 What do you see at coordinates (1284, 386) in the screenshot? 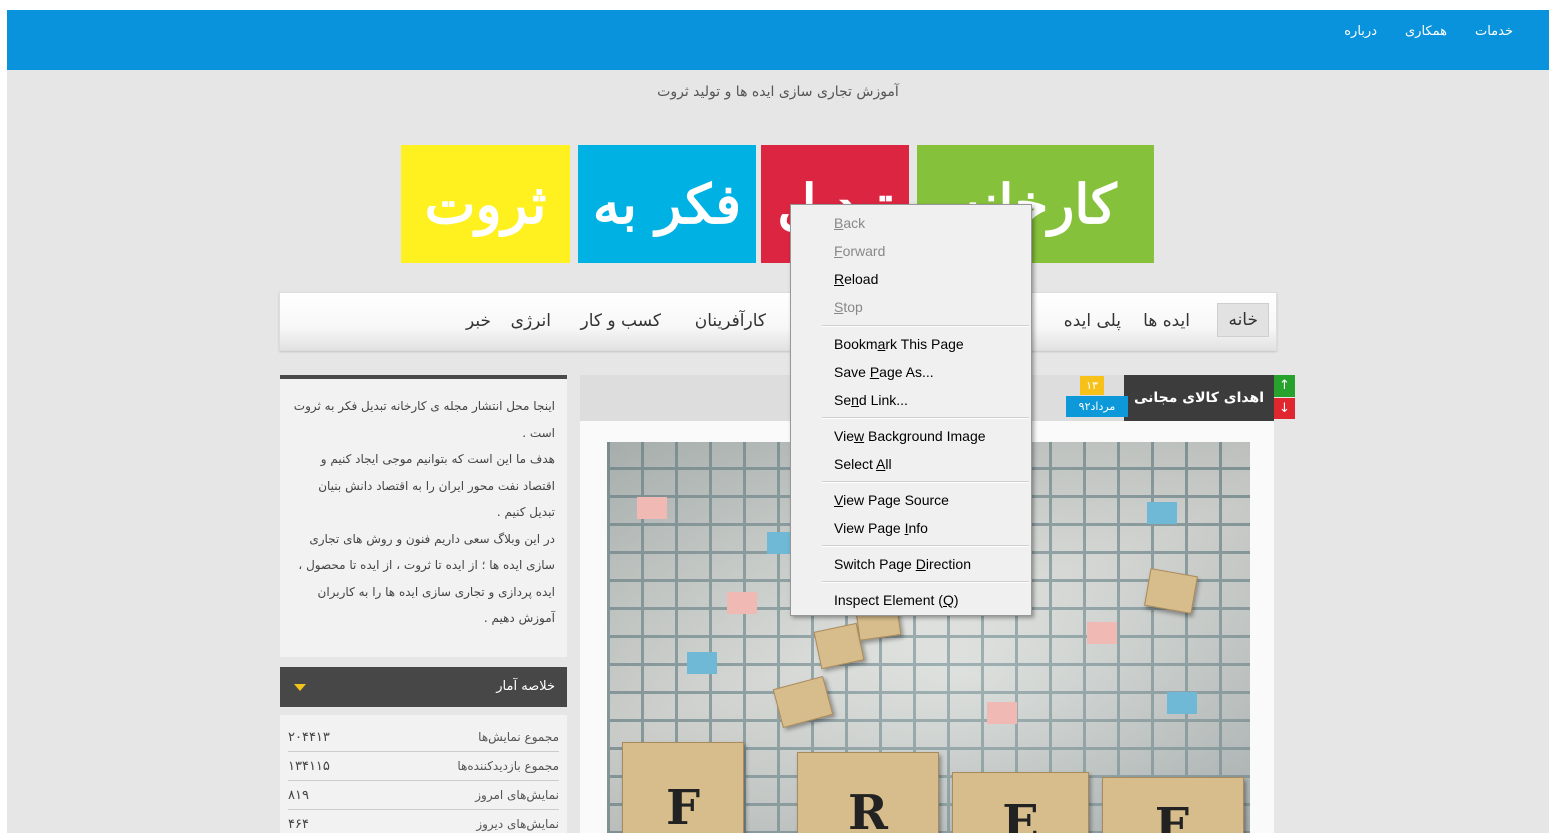
I see `arrow-up-icon: ↑` at bounding box center [1284, 386].